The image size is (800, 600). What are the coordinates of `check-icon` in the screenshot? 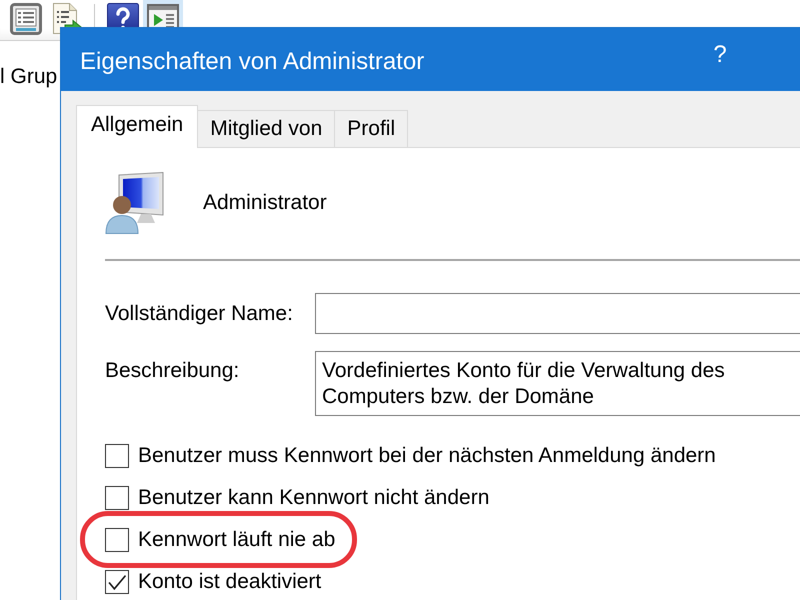 It's located at (117, 582).